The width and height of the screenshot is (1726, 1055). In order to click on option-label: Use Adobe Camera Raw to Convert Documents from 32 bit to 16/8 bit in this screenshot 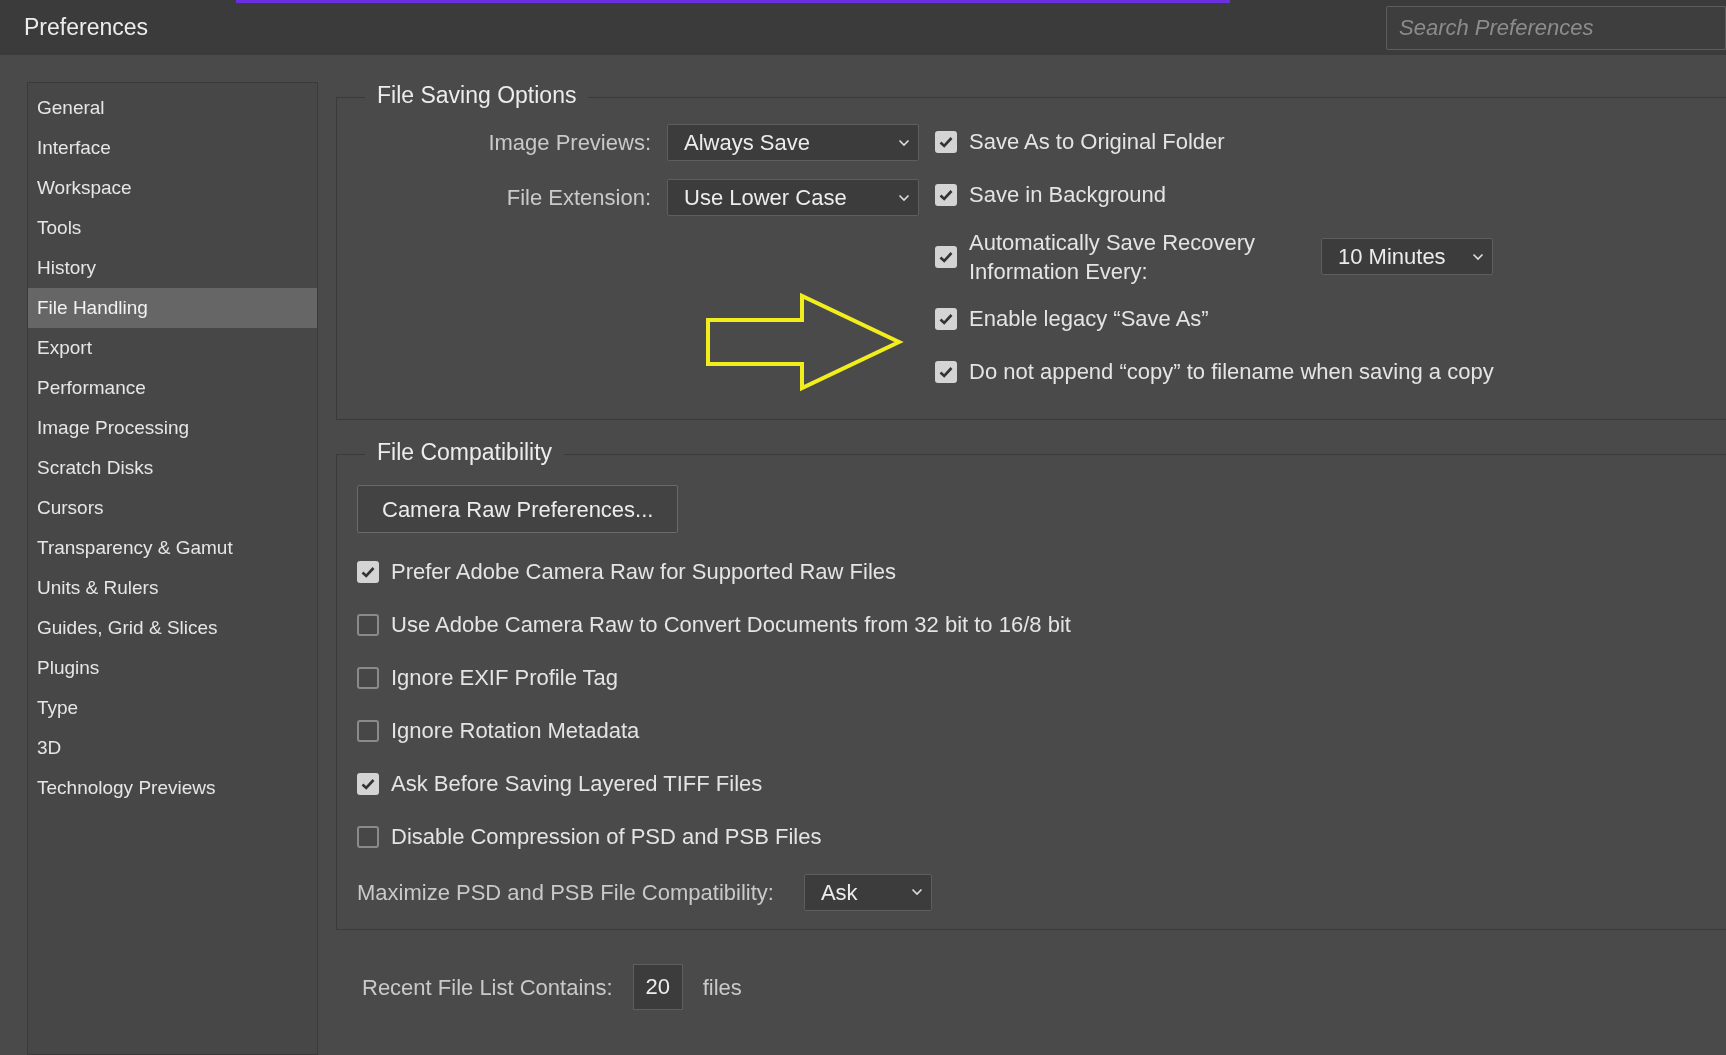, I will do `click(731, 625)`.